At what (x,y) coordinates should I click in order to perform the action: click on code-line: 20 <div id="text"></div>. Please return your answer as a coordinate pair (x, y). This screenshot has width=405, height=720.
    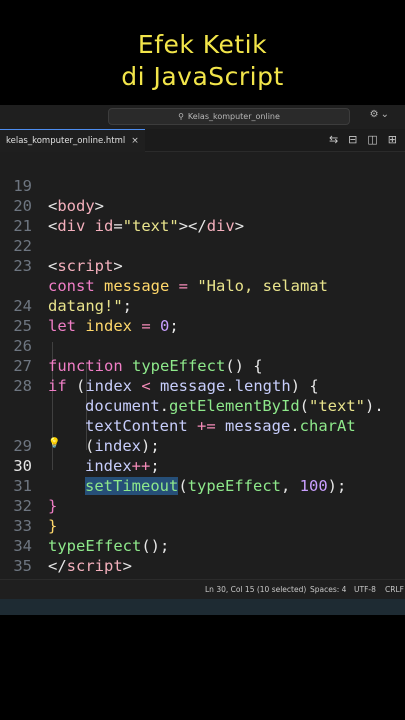
    Looking at the image, I should click on (202, 205).